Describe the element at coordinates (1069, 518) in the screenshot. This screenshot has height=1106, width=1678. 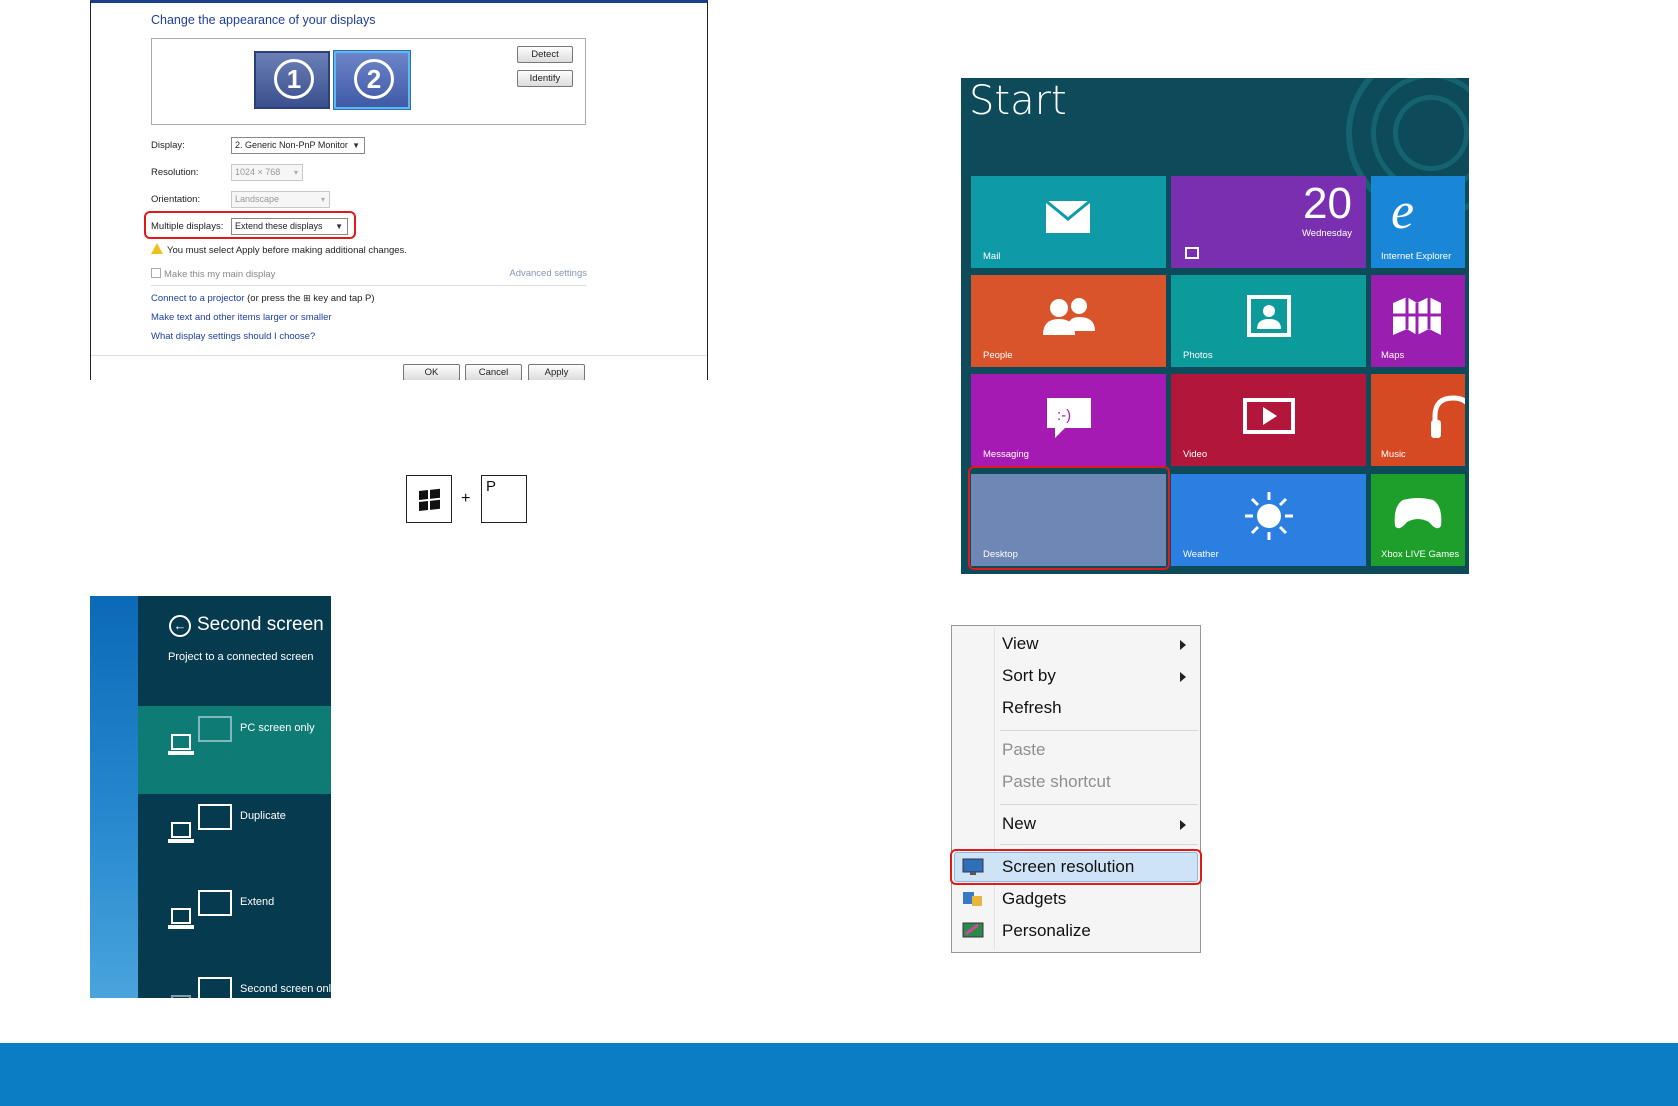
I see `desktop-tile-highlight` at that location.